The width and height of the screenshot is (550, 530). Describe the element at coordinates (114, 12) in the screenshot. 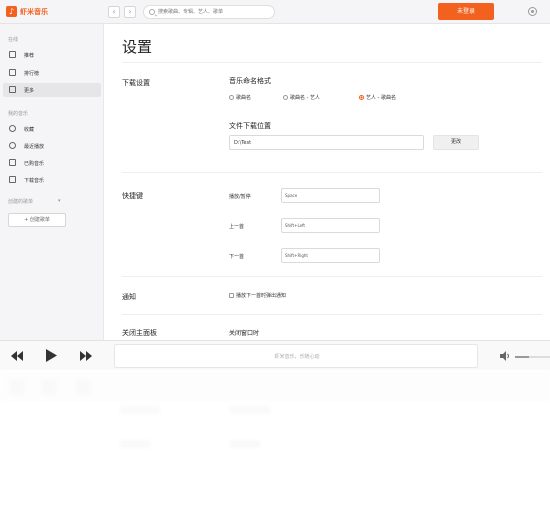

I see `back-button: ‹` at that location.